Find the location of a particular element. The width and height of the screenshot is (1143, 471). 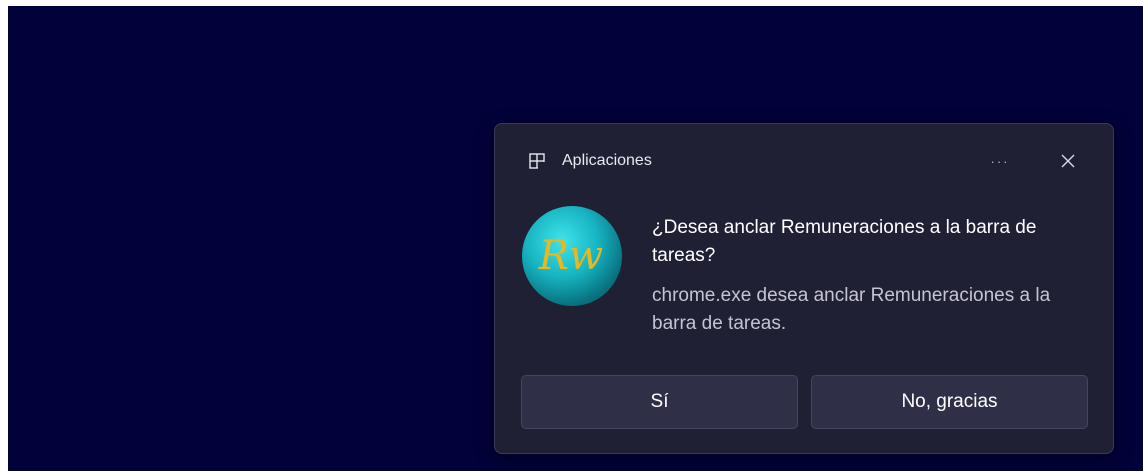

yes-button-label: Sí is located at coordinates (659, 401).